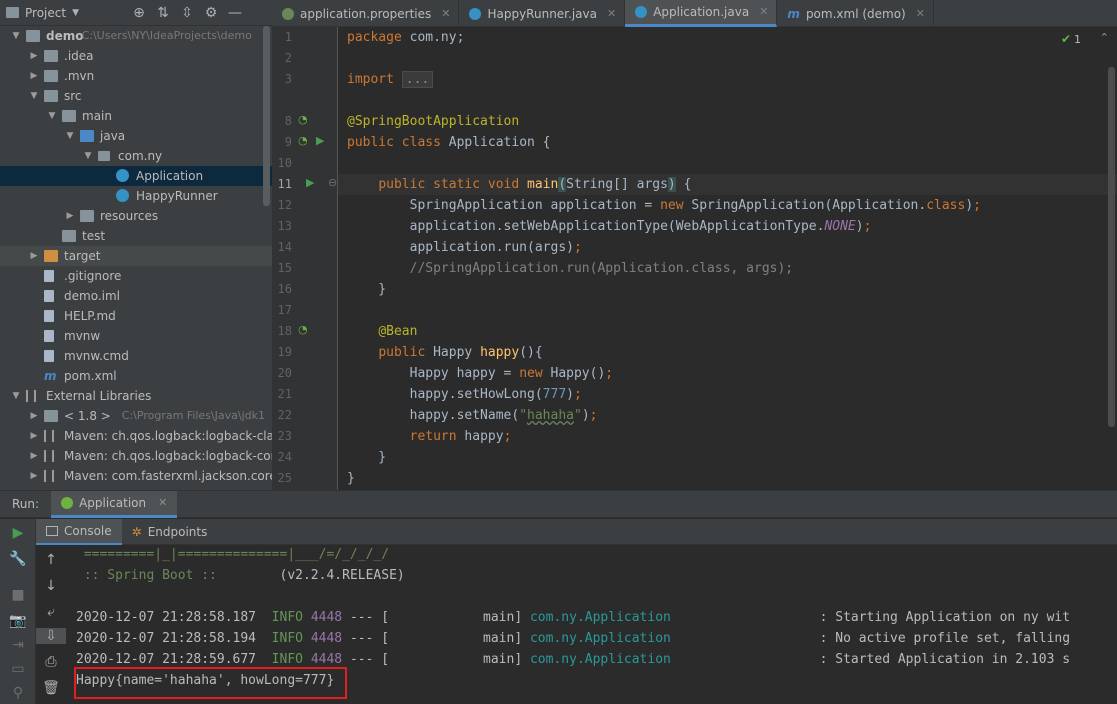  I want to click on hide-panel-icon: —, so click(235, 13).